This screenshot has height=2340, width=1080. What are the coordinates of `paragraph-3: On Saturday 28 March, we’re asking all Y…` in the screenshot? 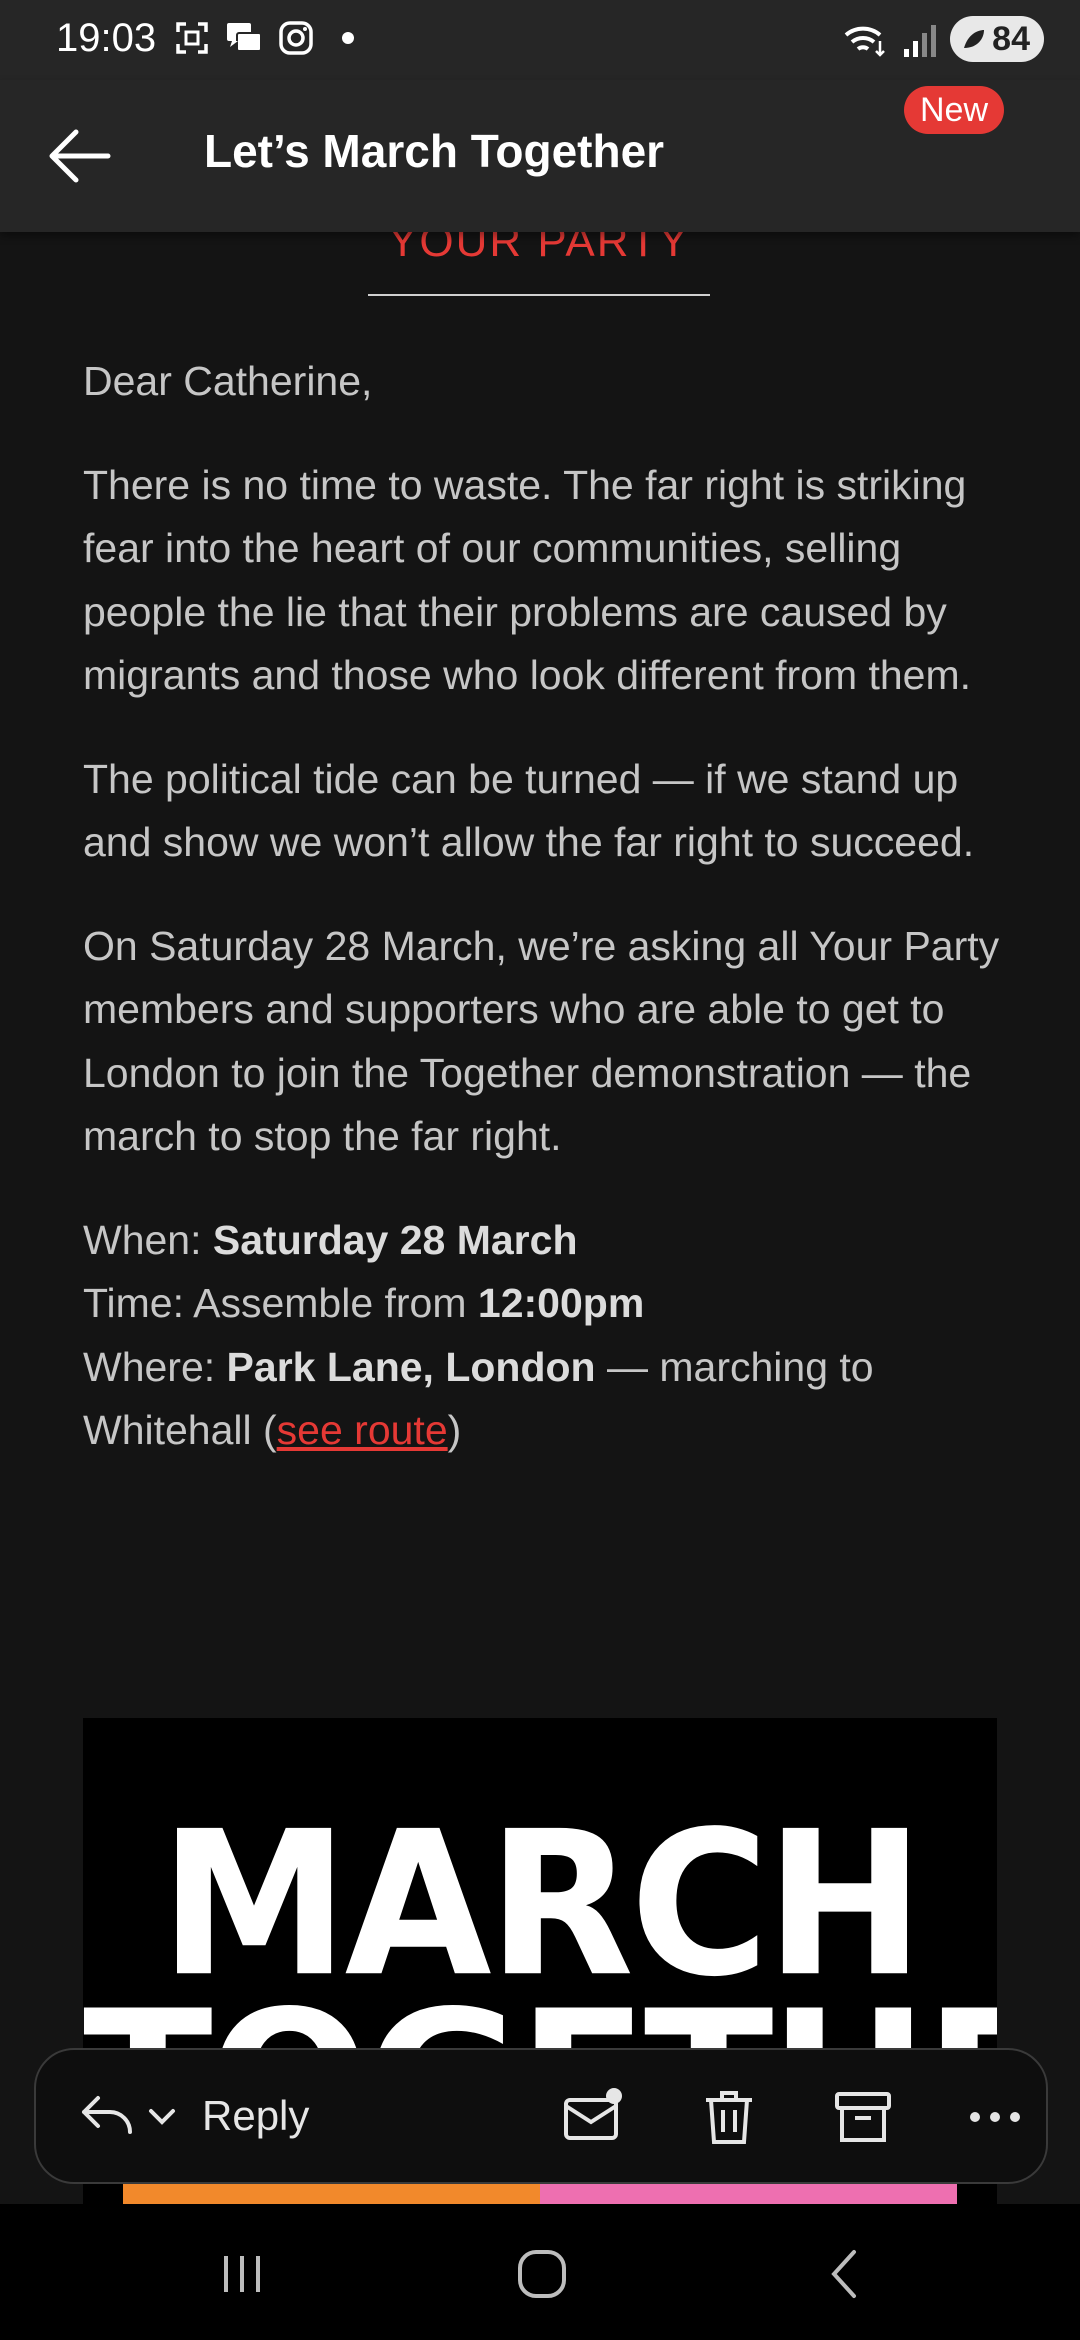 It's located at (541, 1041).